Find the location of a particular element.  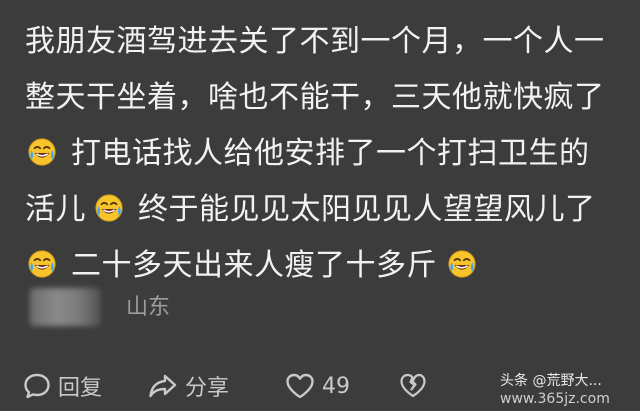

reply-button: 回复 is located at coordinates (62, 386).